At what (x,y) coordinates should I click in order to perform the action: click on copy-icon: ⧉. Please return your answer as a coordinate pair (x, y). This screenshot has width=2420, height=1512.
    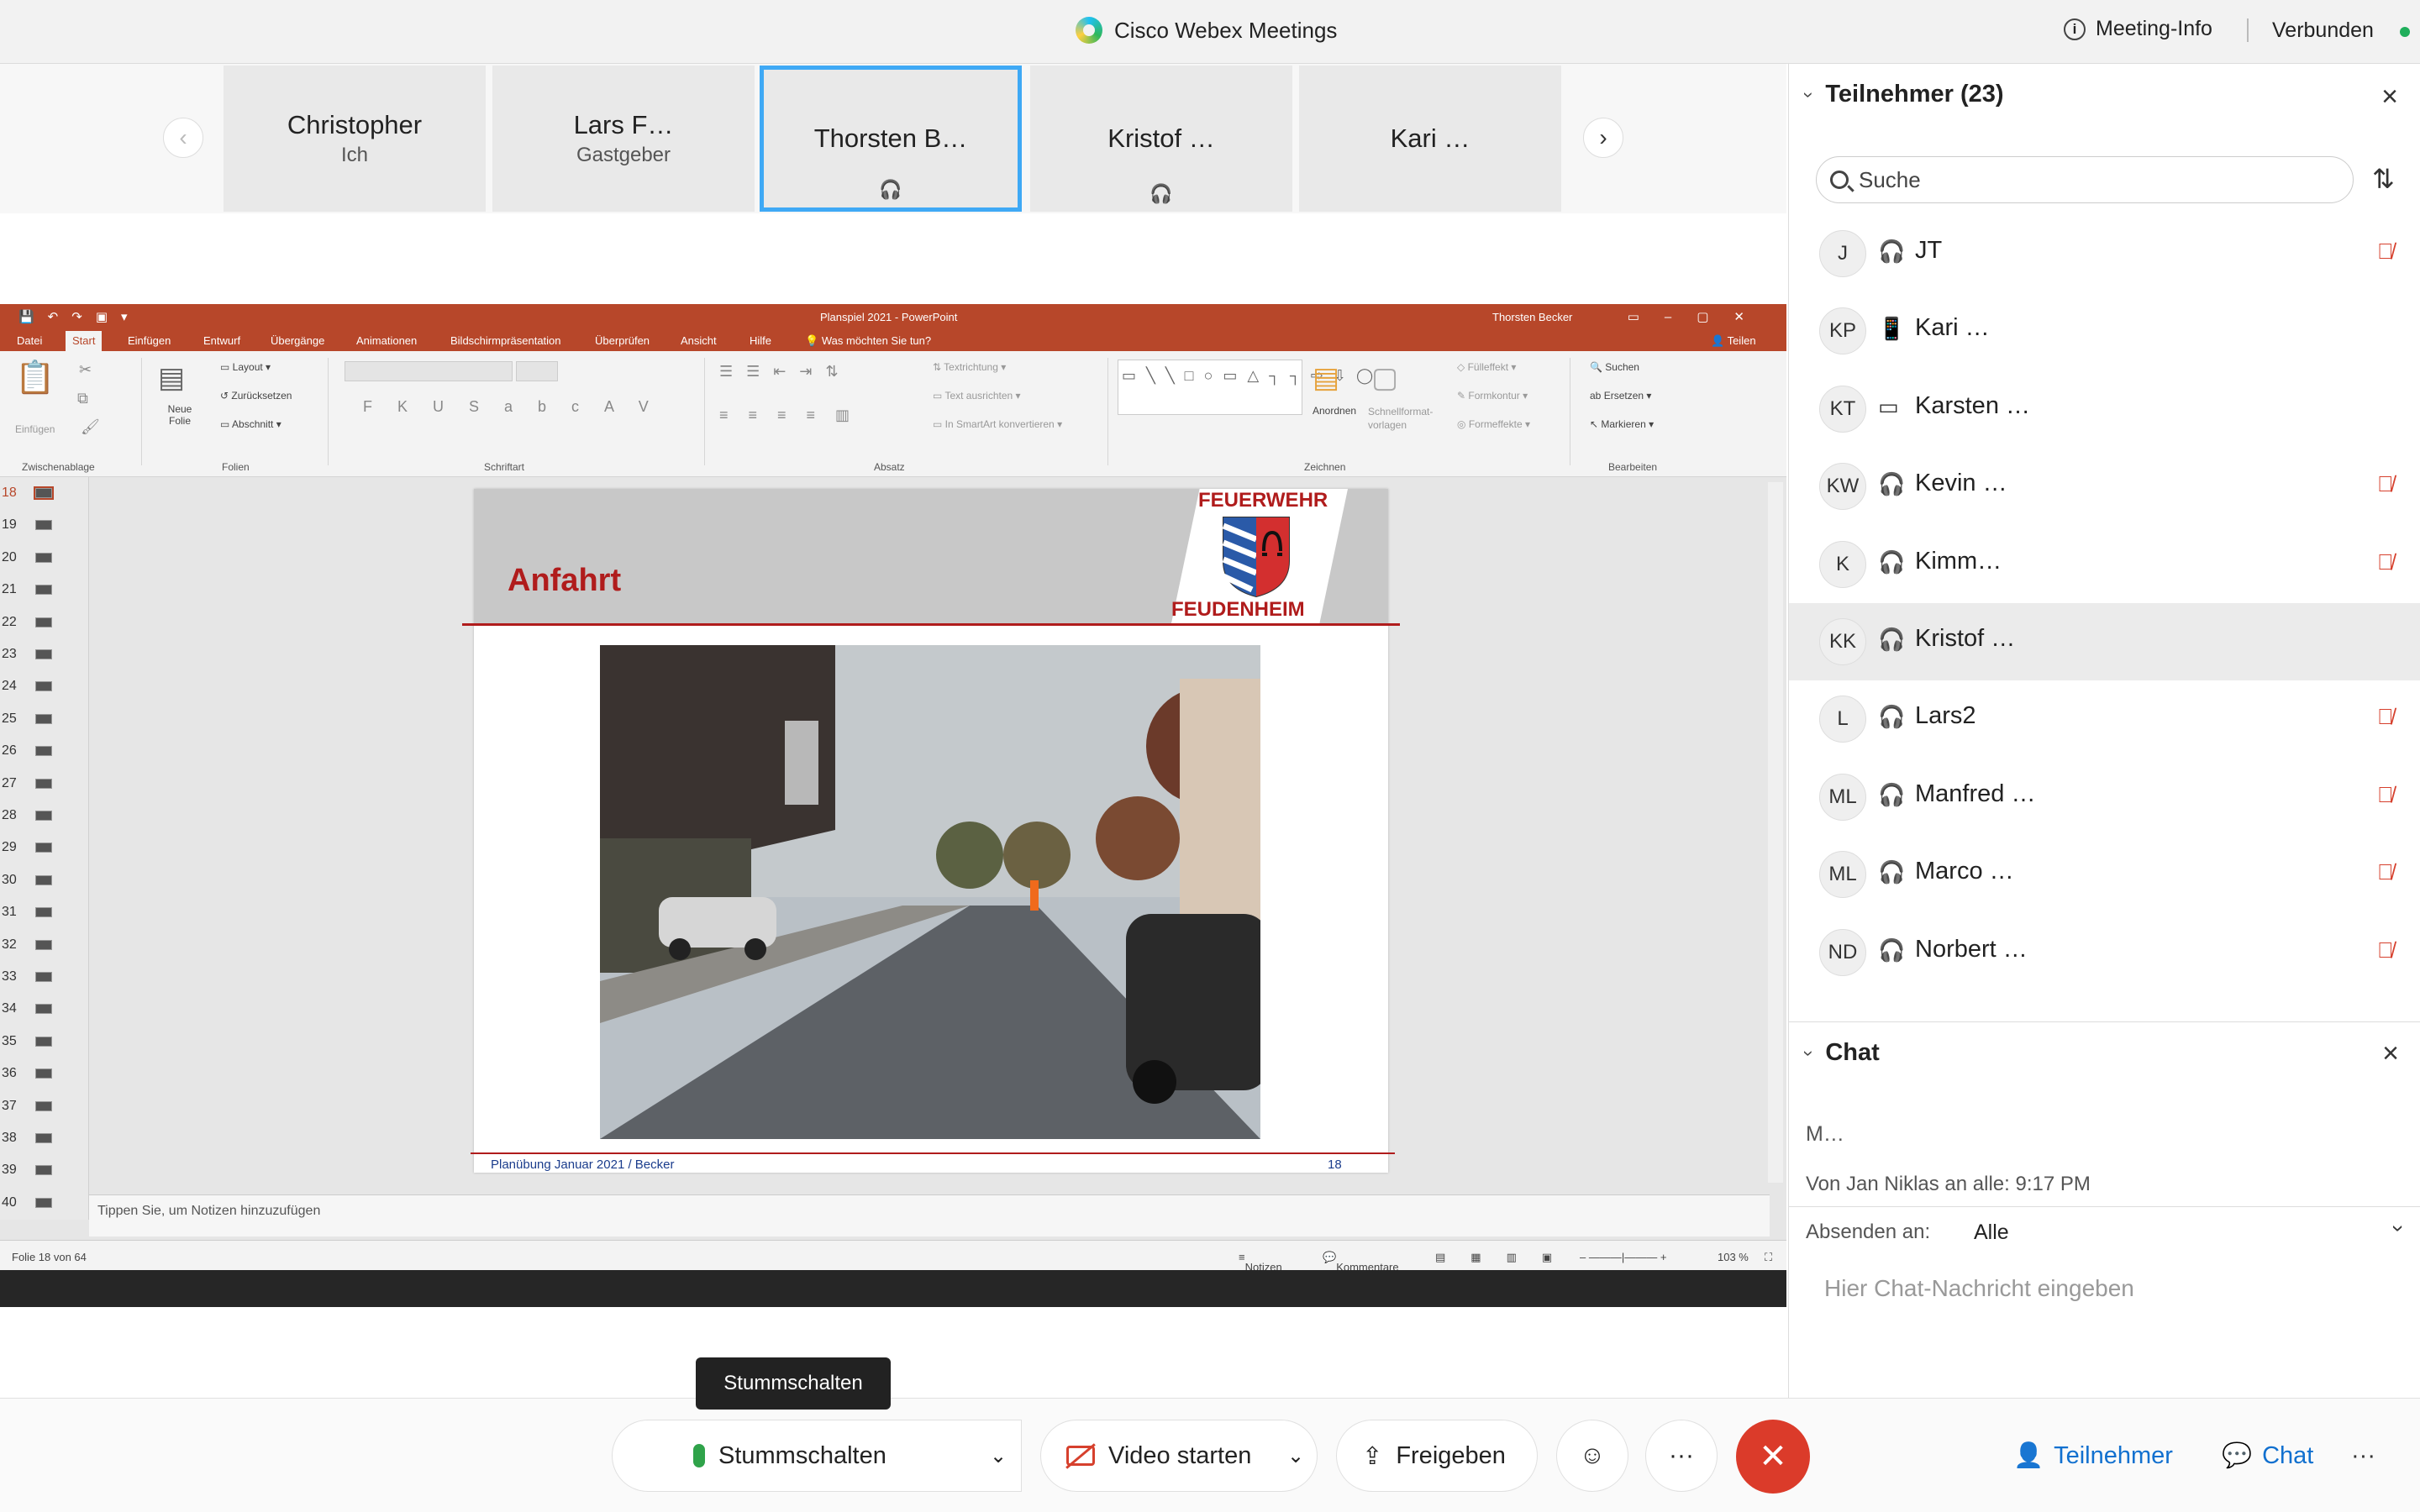
    Looking at the image, I should click on (82, 398).